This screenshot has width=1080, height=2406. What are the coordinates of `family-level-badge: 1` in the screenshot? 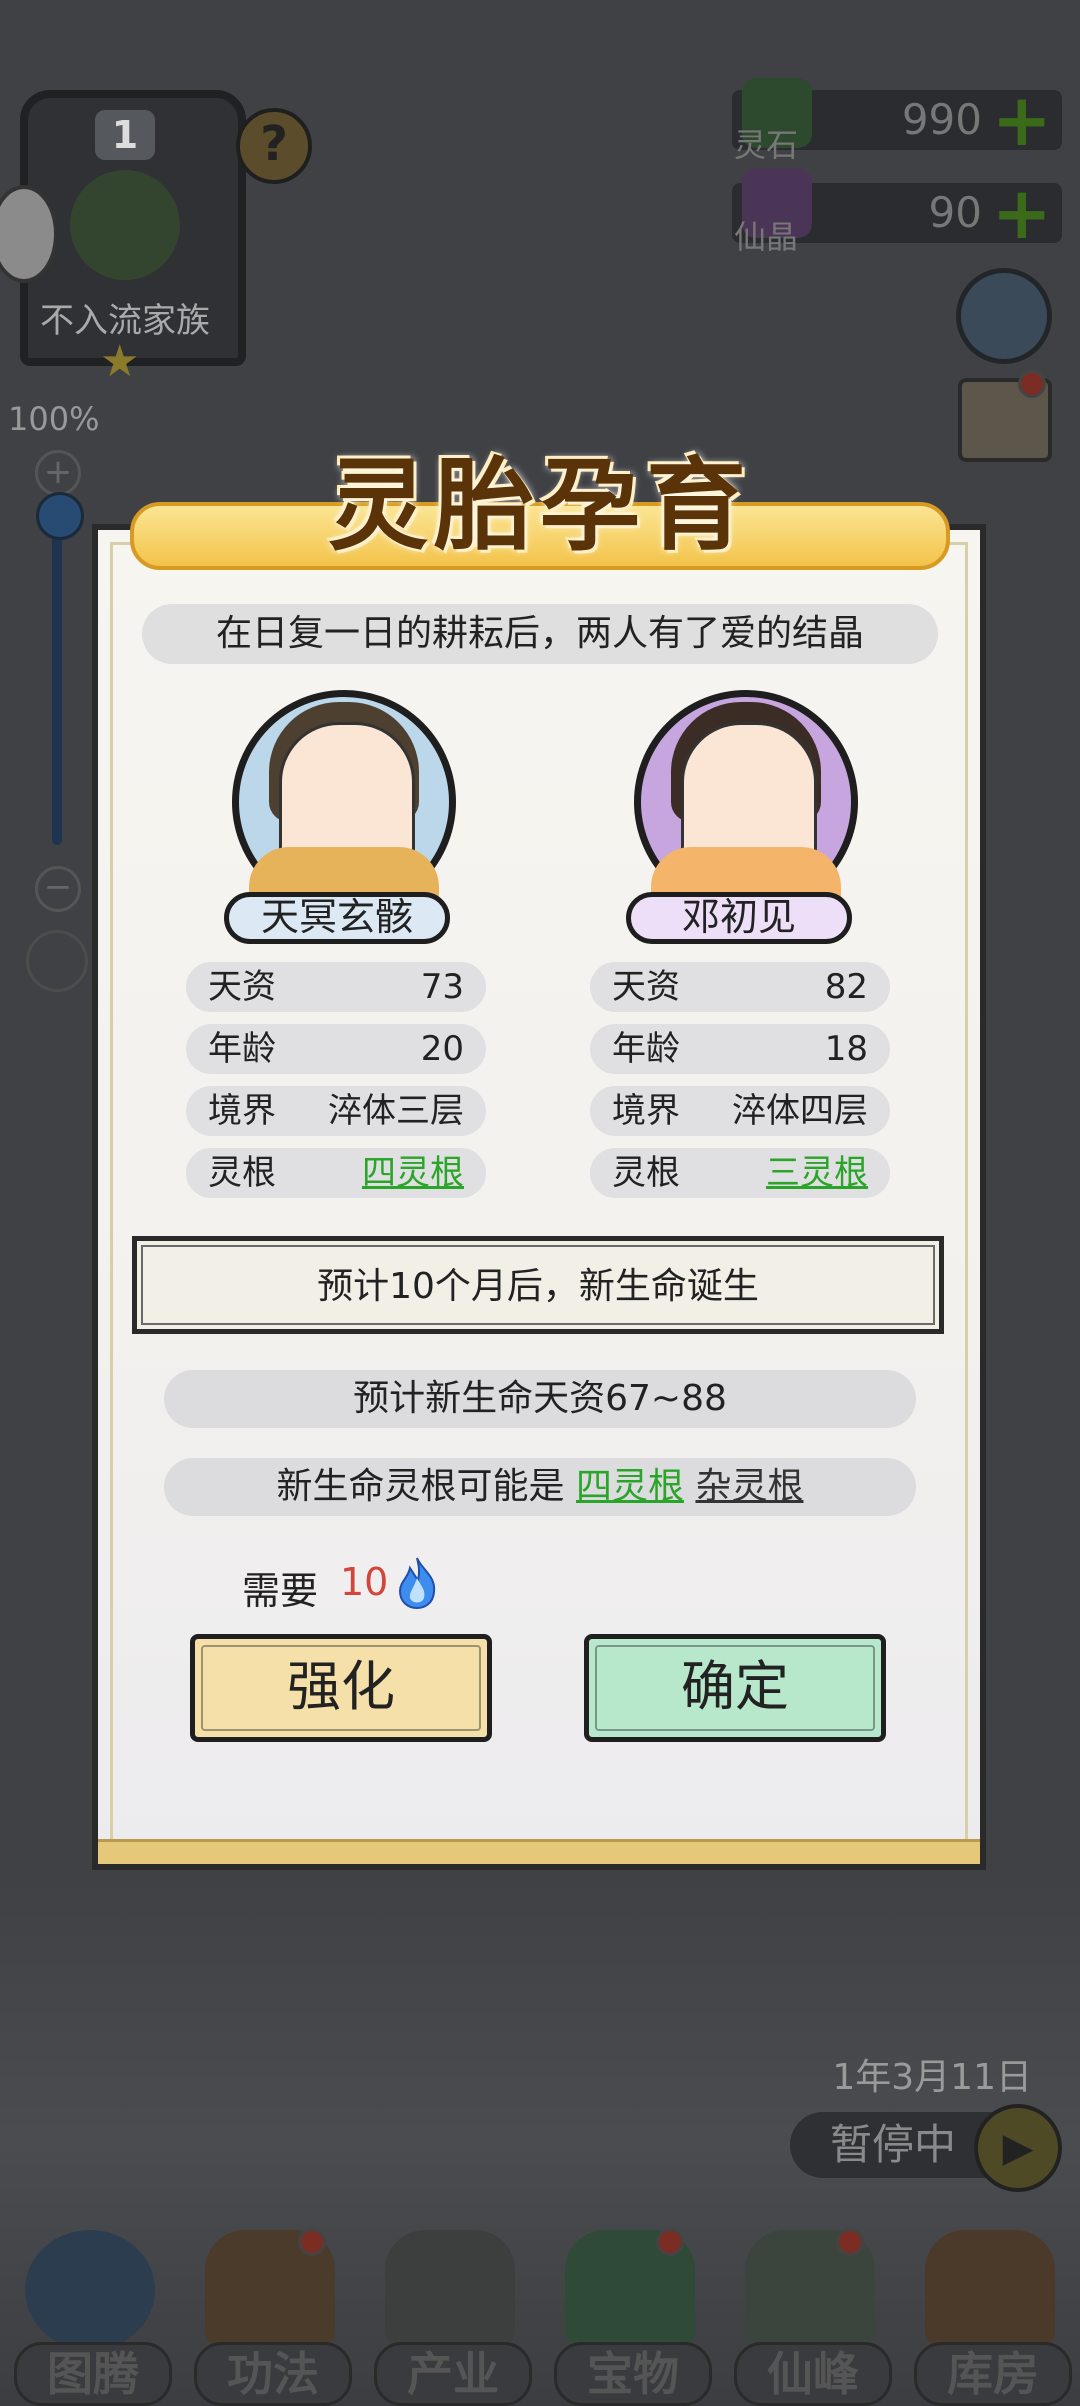 It's located at (125, 135).